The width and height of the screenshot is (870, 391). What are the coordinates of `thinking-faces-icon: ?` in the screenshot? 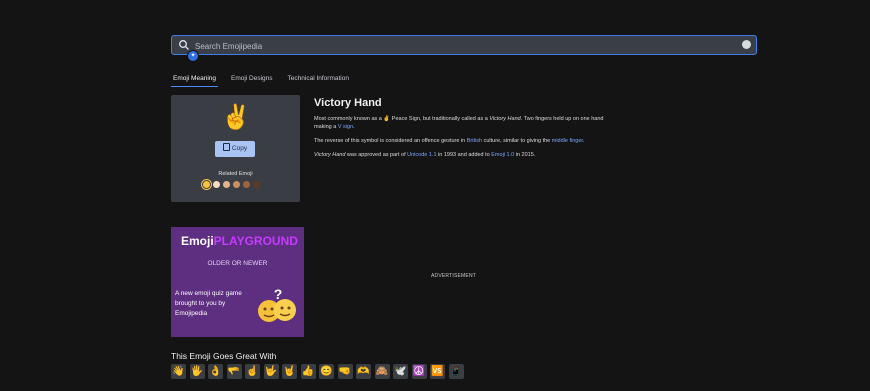 It's located at (277, 304).